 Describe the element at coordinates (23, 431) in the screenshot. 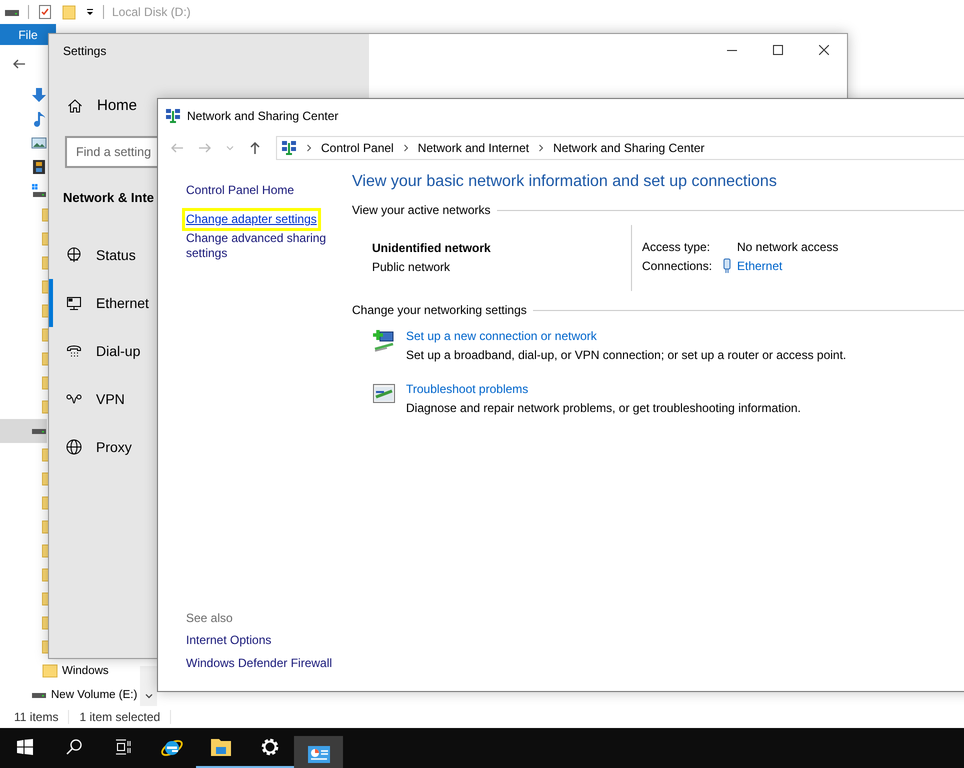

I see `tree-item` at that location.